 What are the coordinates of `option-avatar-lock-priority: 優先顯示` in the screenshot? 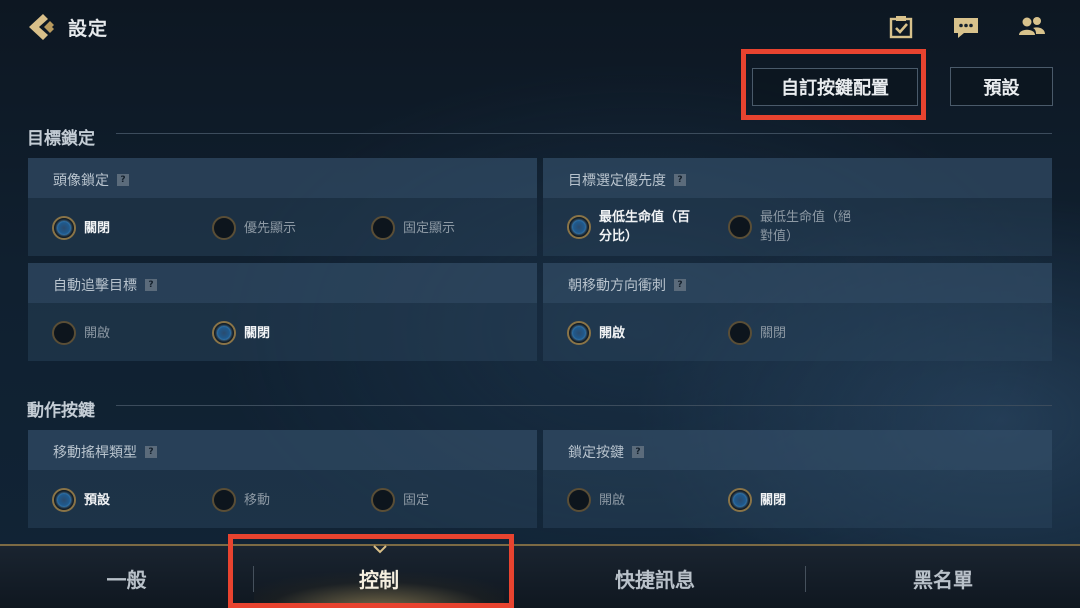 It's located at (254, 228).